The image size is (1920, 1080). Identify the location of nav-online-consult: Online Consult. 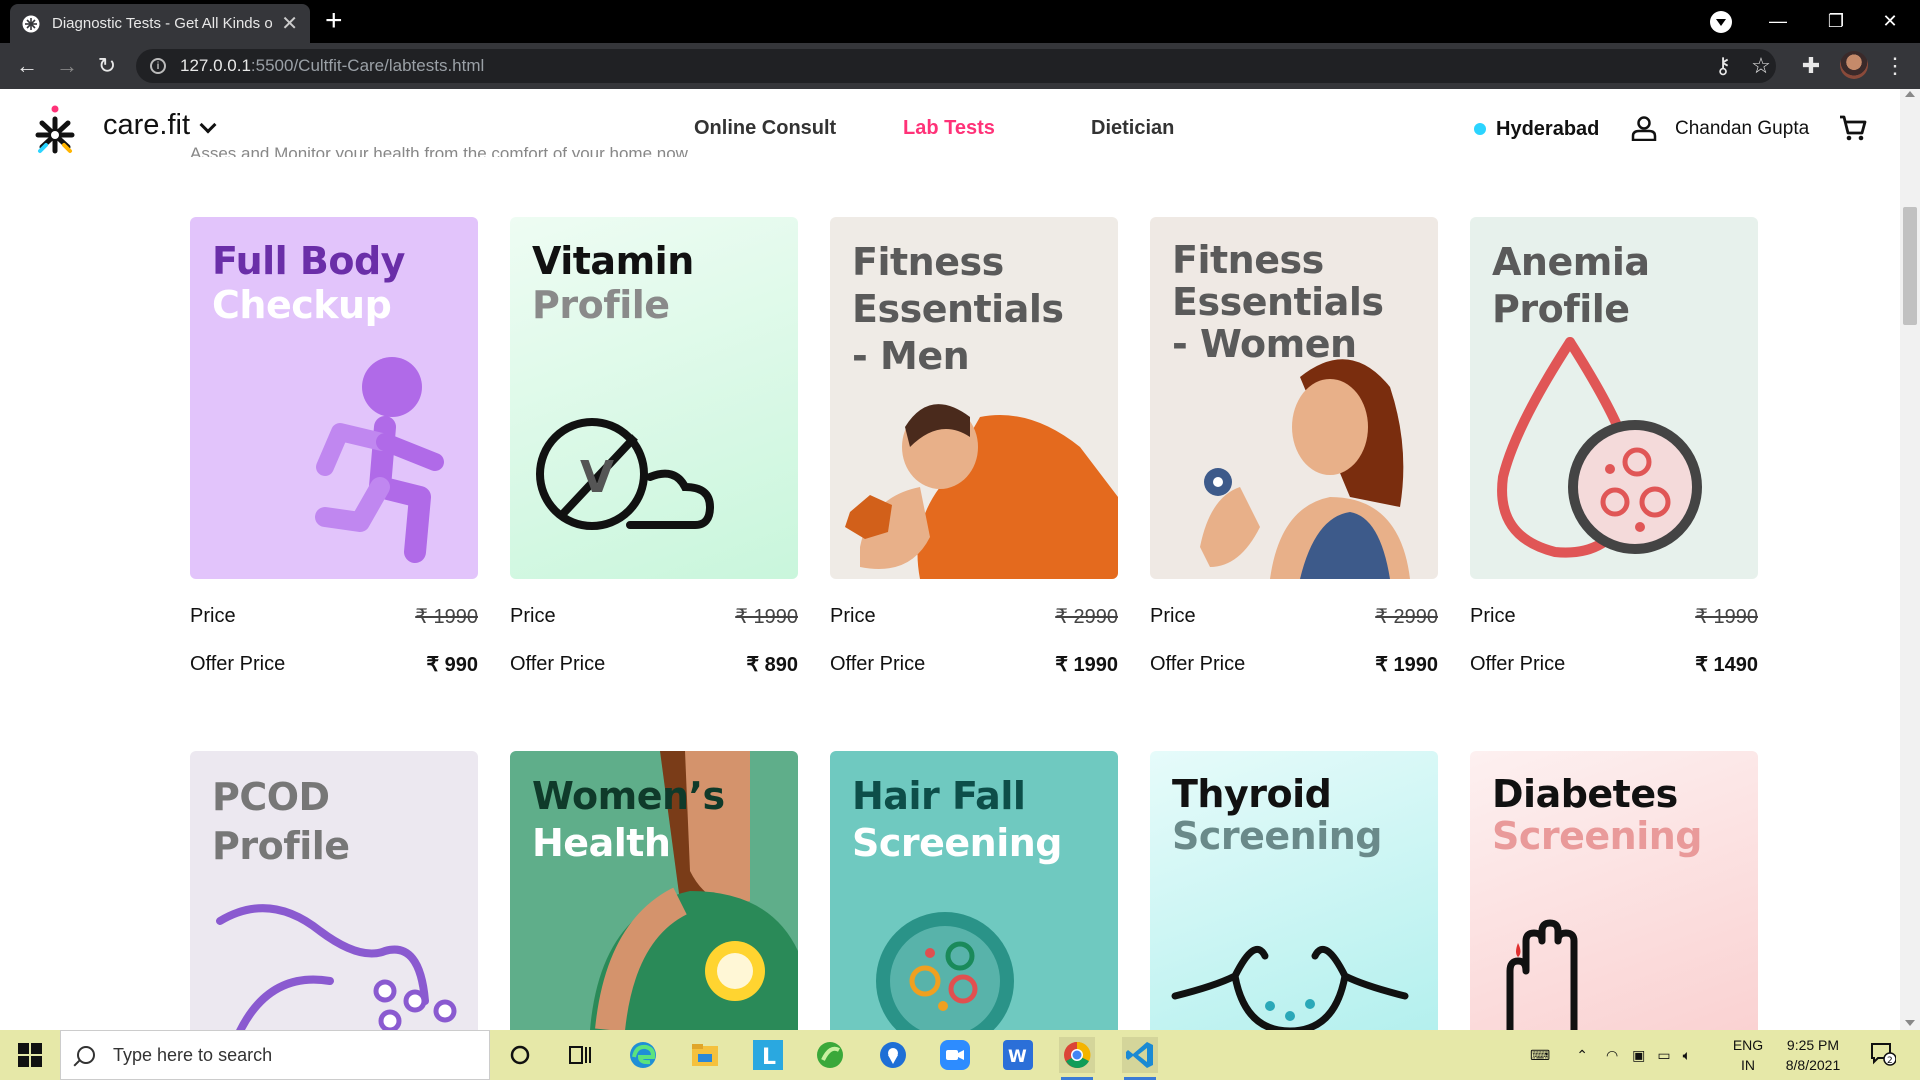
(765, 128).